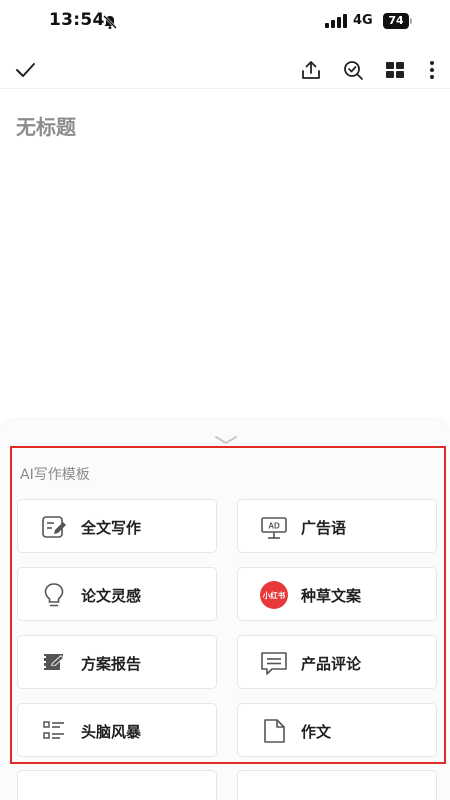  What do you see at coordinates (111, 664) in the screenshot?
I see `template-label: 方案报告` at bounding box center [111, 664].